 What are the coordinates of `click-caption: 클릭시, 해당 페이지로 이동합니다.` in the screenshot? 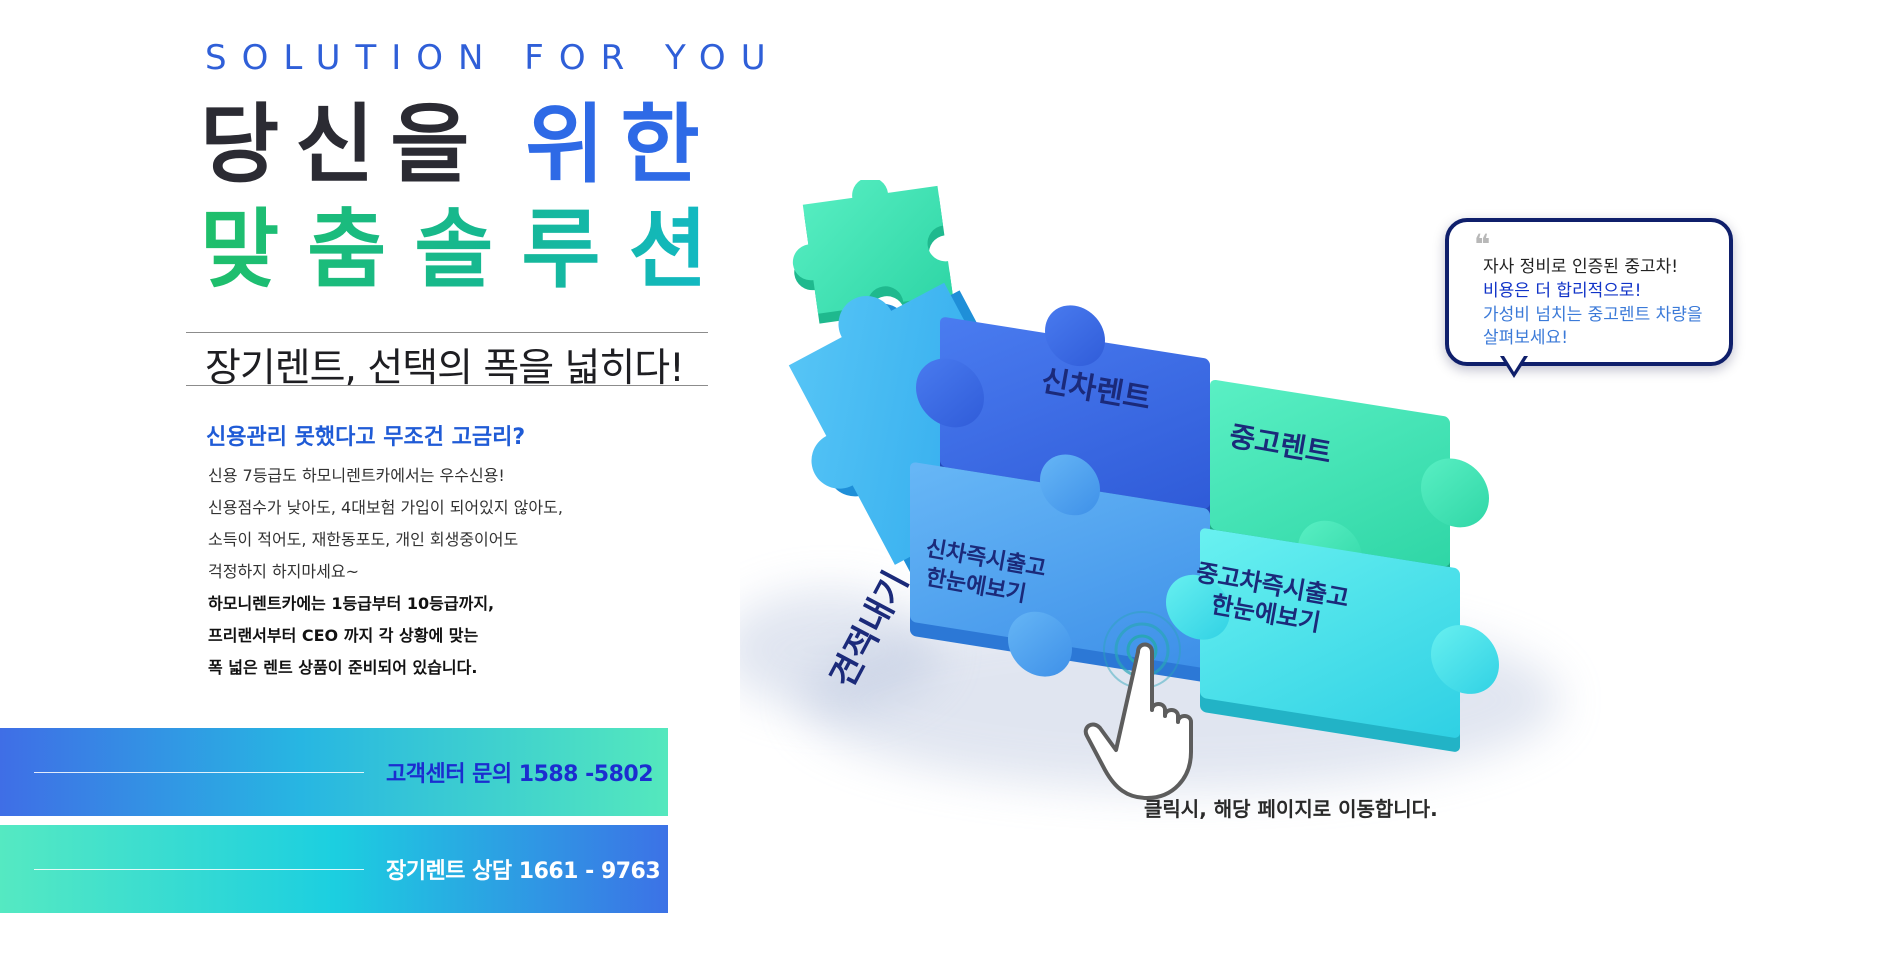 It's located at (1291, 809).